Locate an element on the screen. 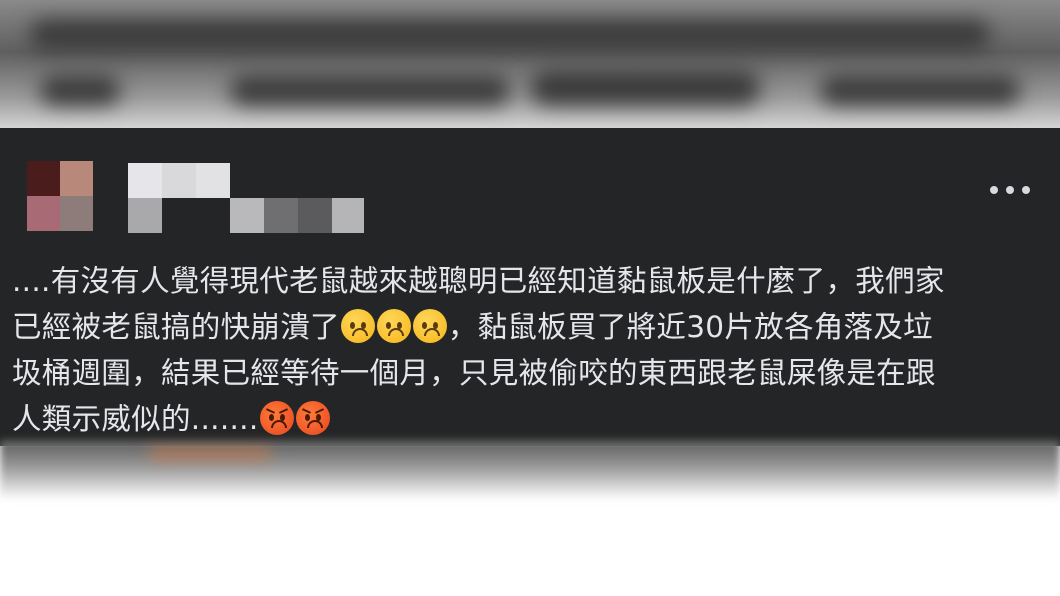 Image resolution: width=1060 pixels, height=596 pixels. post-text-segment: ，黏鼠板買了將近30片放各角落及垃 is located at coordinates (690, 327).